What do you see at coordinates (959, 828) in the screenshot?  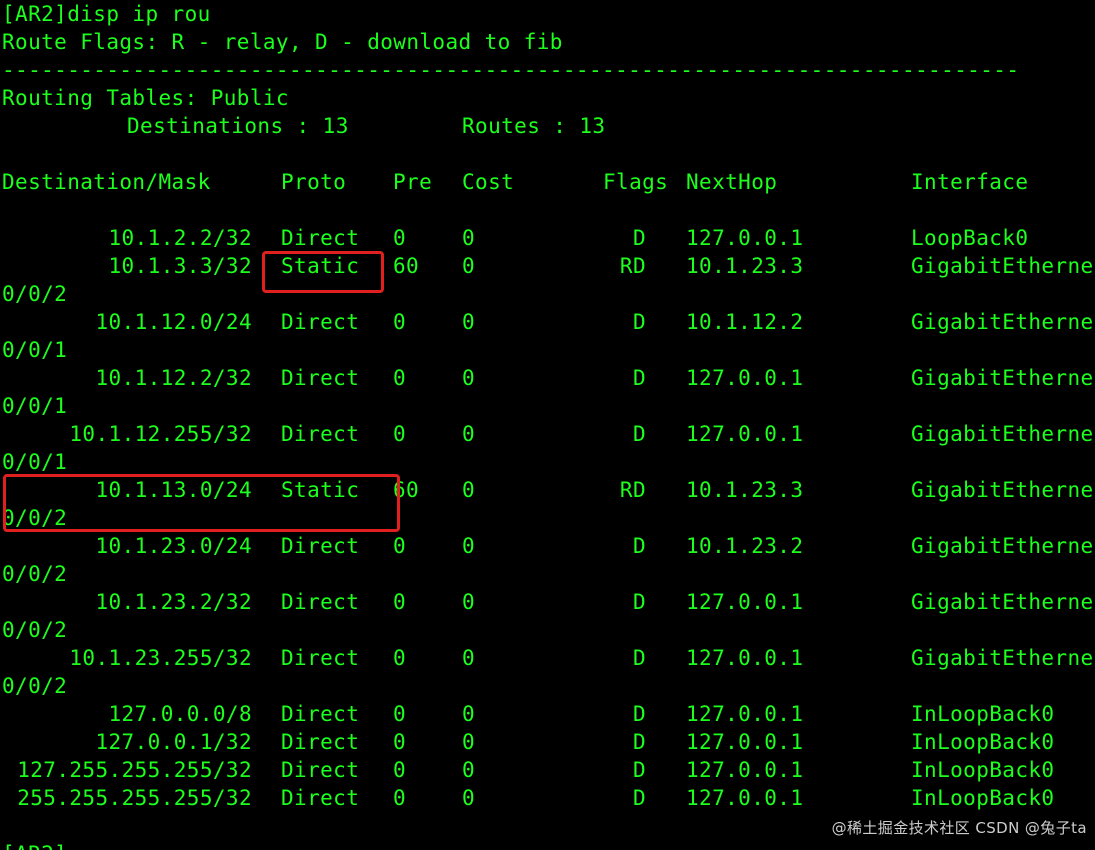 I see `watermark: @稀土掘金技术社区 CSDN @兔子ta` at bounding box center [959, 828].